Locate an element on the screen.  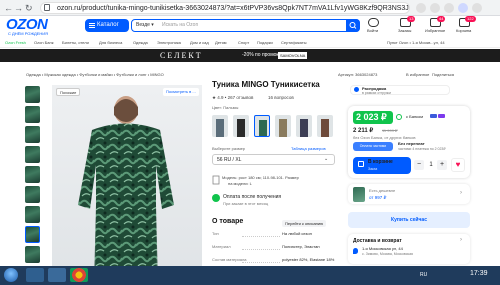
sale-icon is located at coordinates (356, 89).